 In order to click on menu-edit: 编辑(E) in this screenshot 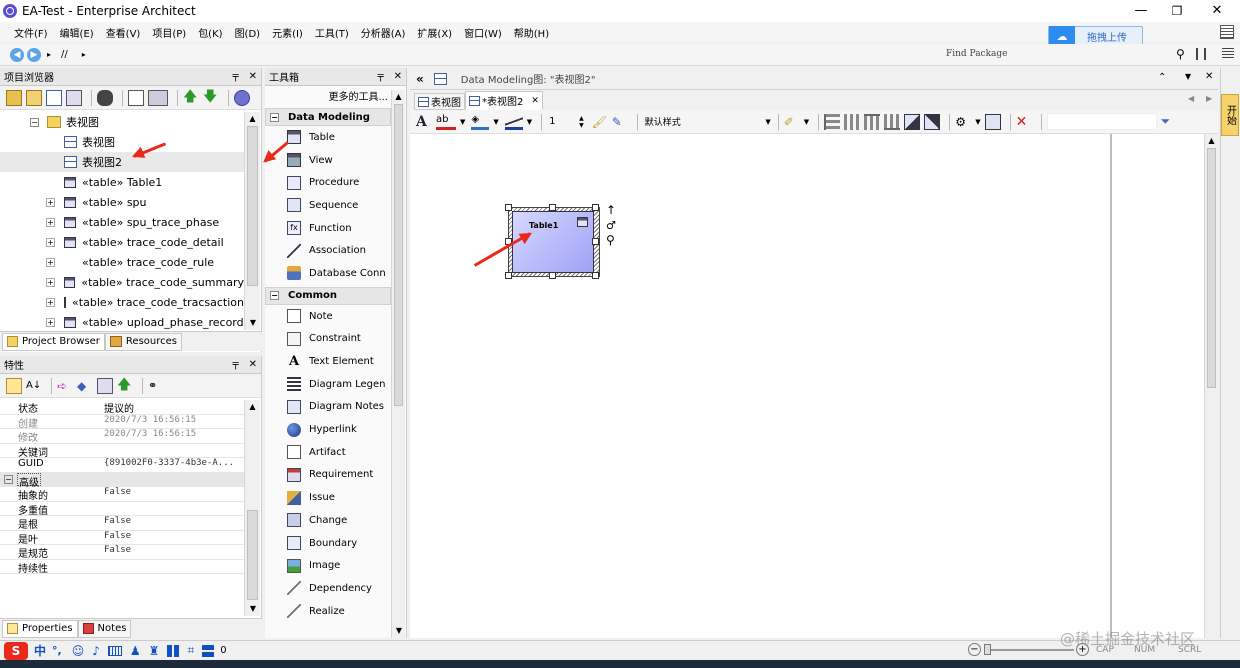, I will do `click(77, 32)`.